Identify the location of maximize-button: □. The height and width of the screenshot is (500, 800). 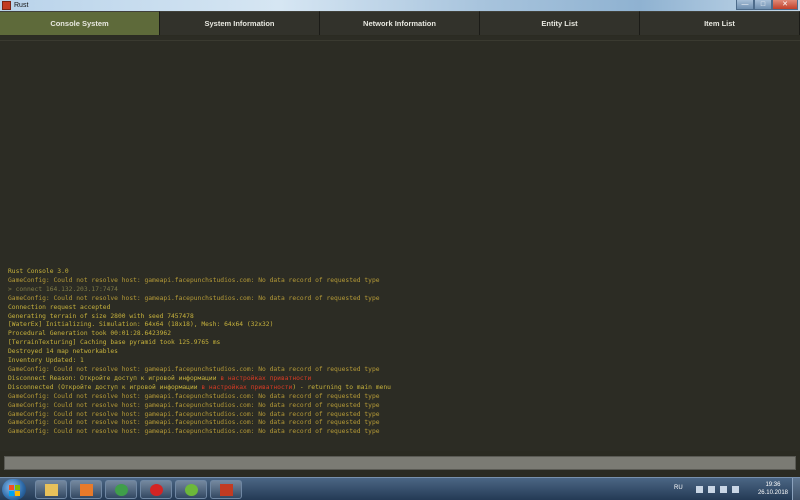
(763, 5).